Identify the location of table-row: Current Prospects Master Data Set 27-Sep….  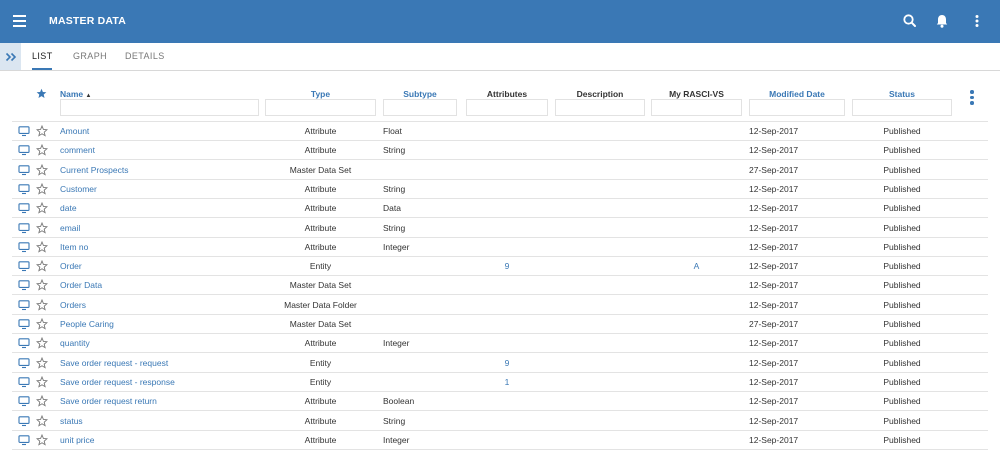
(500, 170).